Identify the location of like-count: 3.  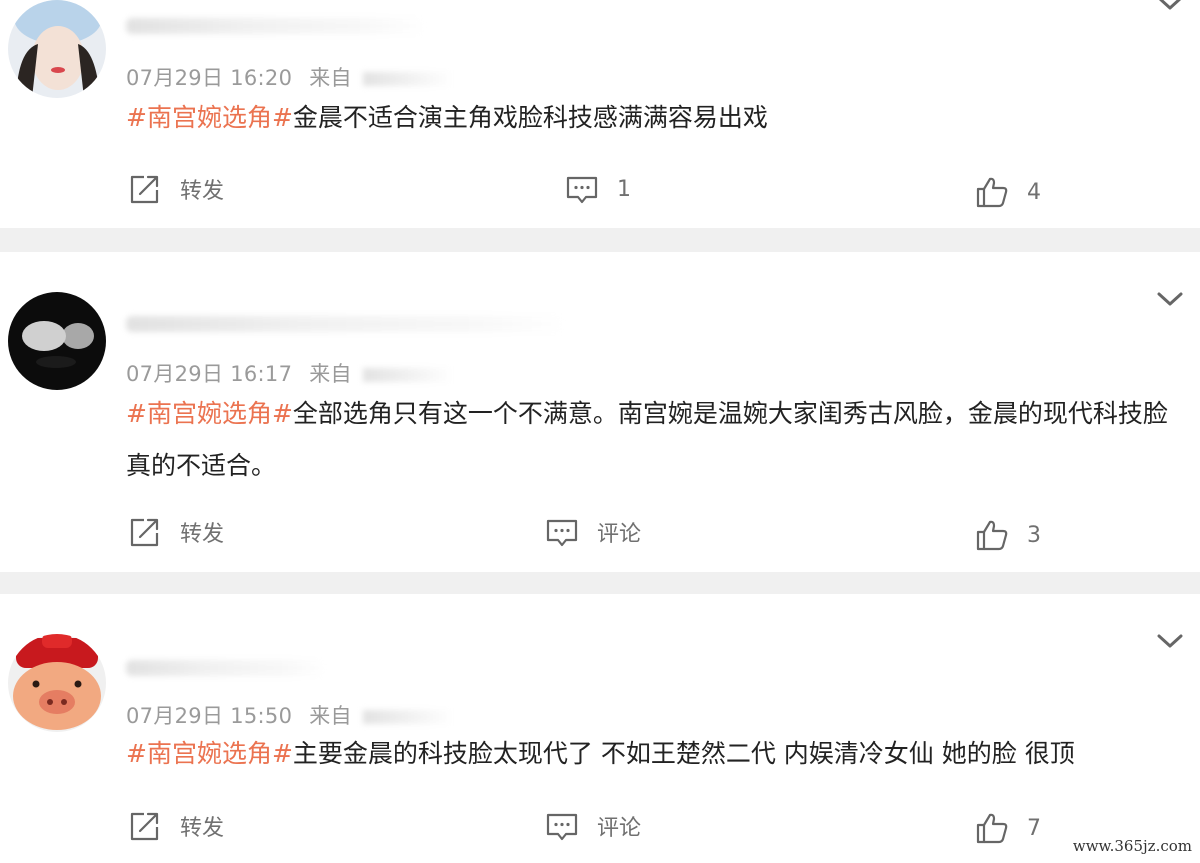
(1034, 535).